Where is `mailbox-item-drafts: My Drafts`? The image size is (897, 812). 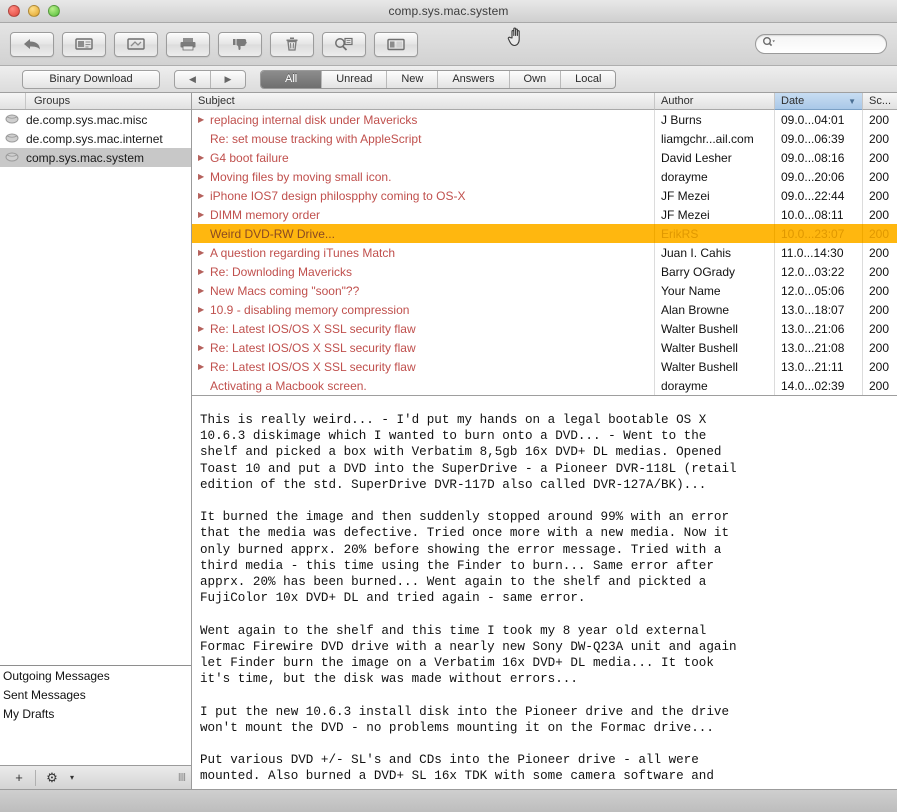 mailbox-item-drafts: My Drafts is located at coordinates (95, 713).